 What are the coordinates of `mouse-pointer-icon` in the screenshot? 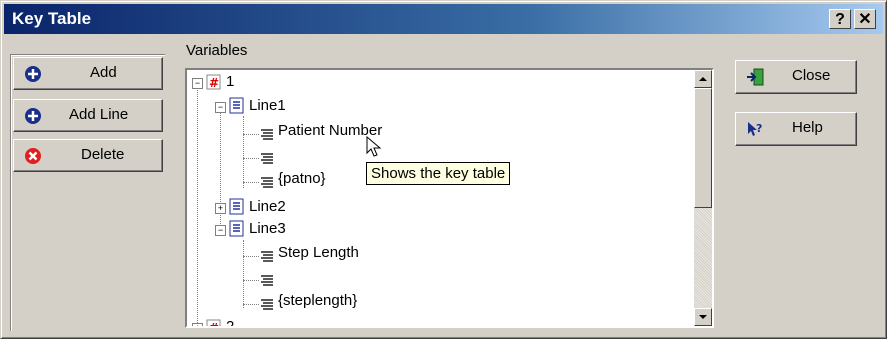 It's located at (374, 146).